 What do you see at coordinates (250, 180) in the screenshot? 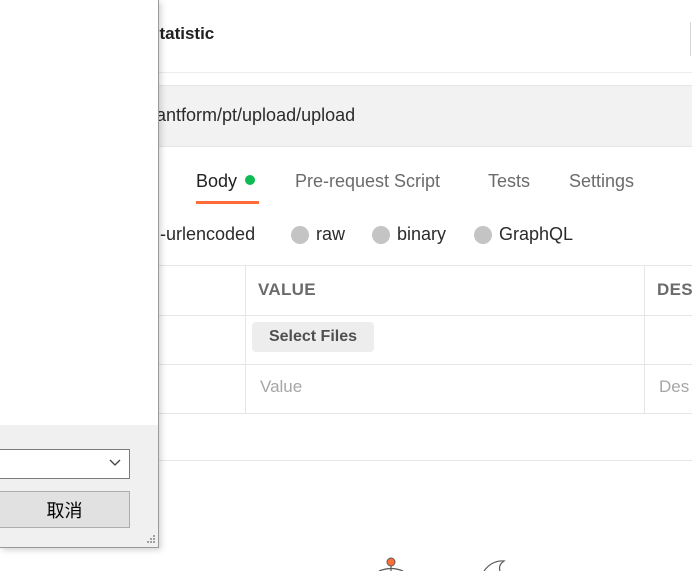
I see `body-active-dot` at bounding box center [250, 180].